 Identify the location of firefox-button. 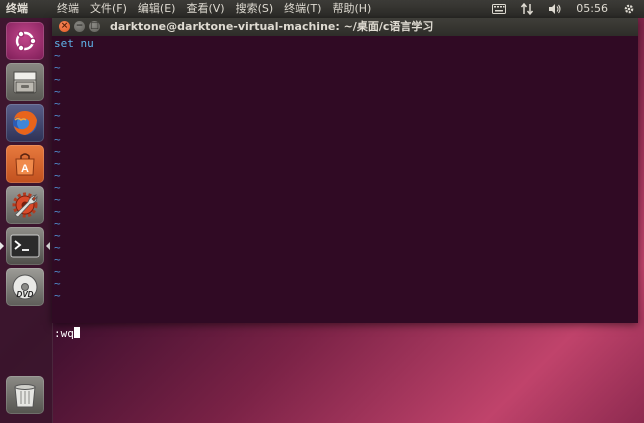
(25, 123).